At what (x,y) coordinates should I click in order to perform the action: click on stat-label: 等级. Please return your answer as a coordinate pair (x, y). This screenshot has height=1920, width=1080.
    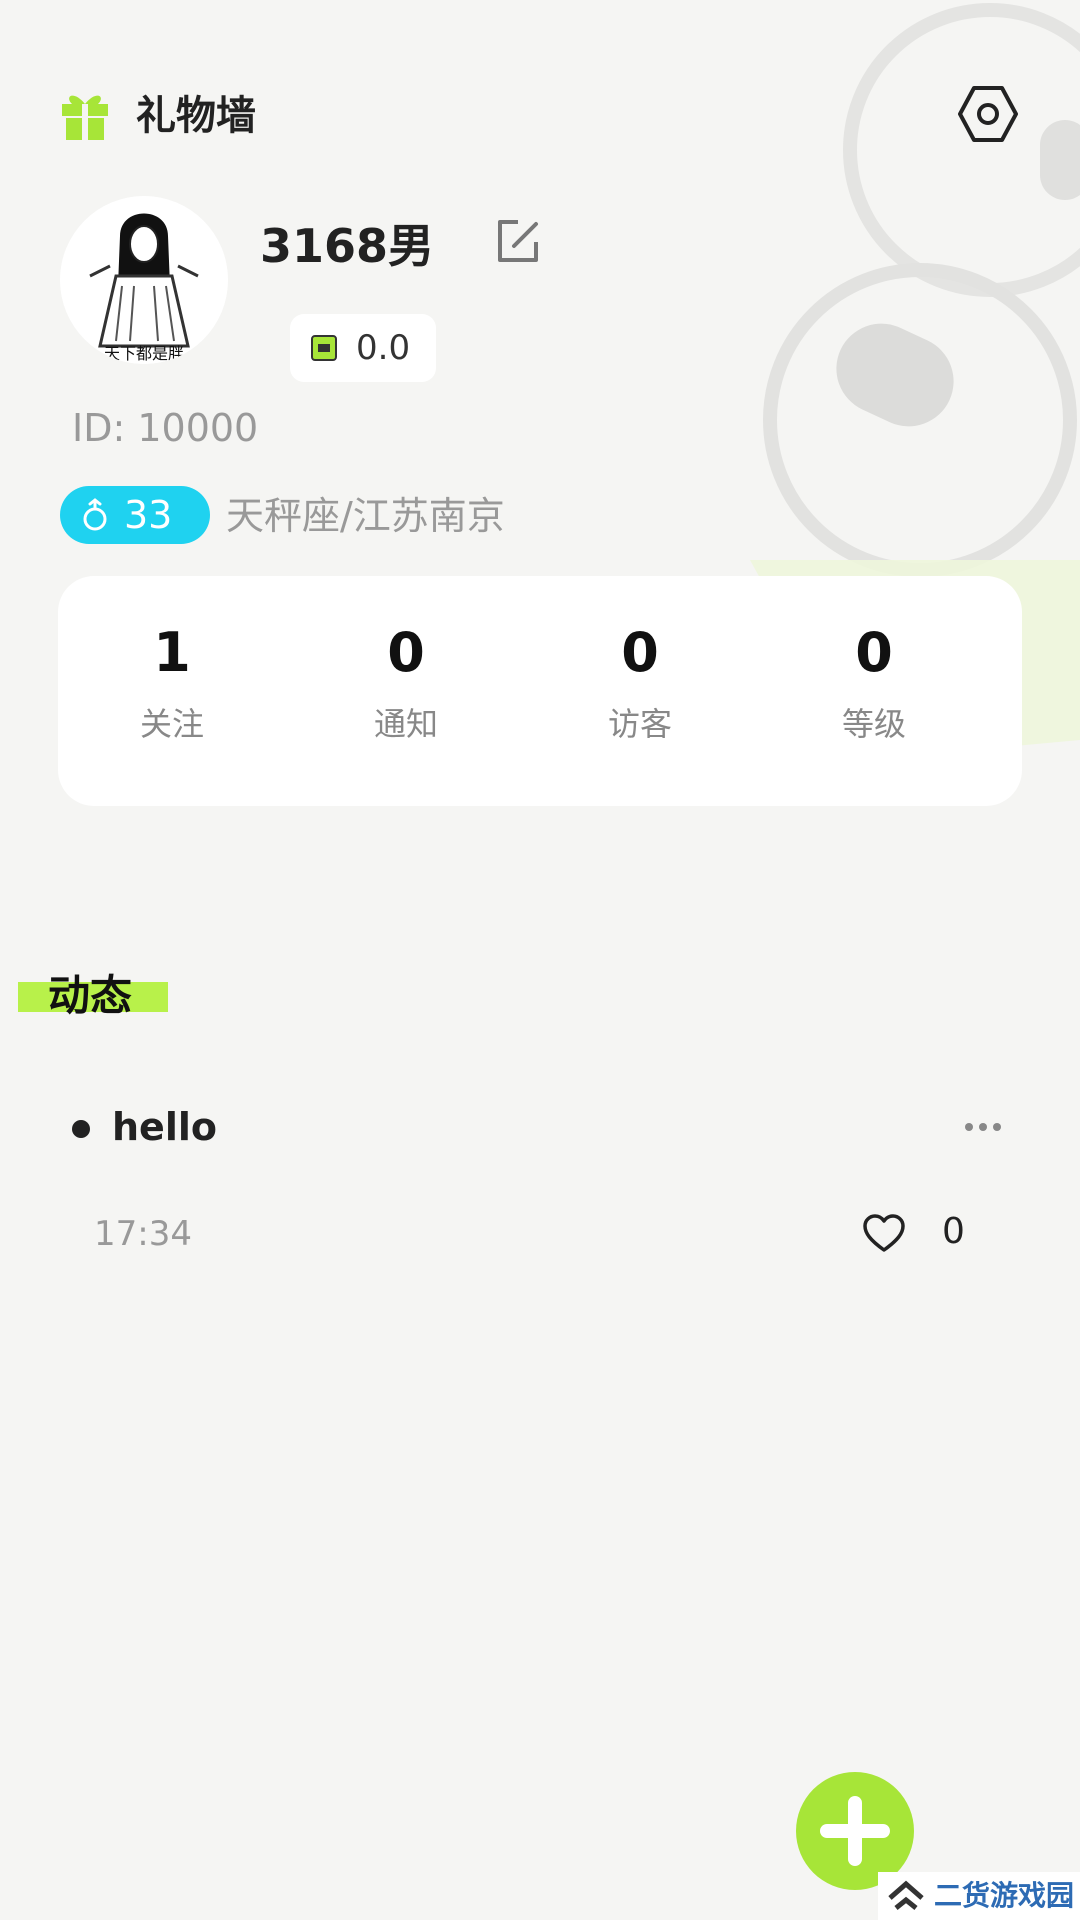
    Looking at the image, I should click on (873, 724).